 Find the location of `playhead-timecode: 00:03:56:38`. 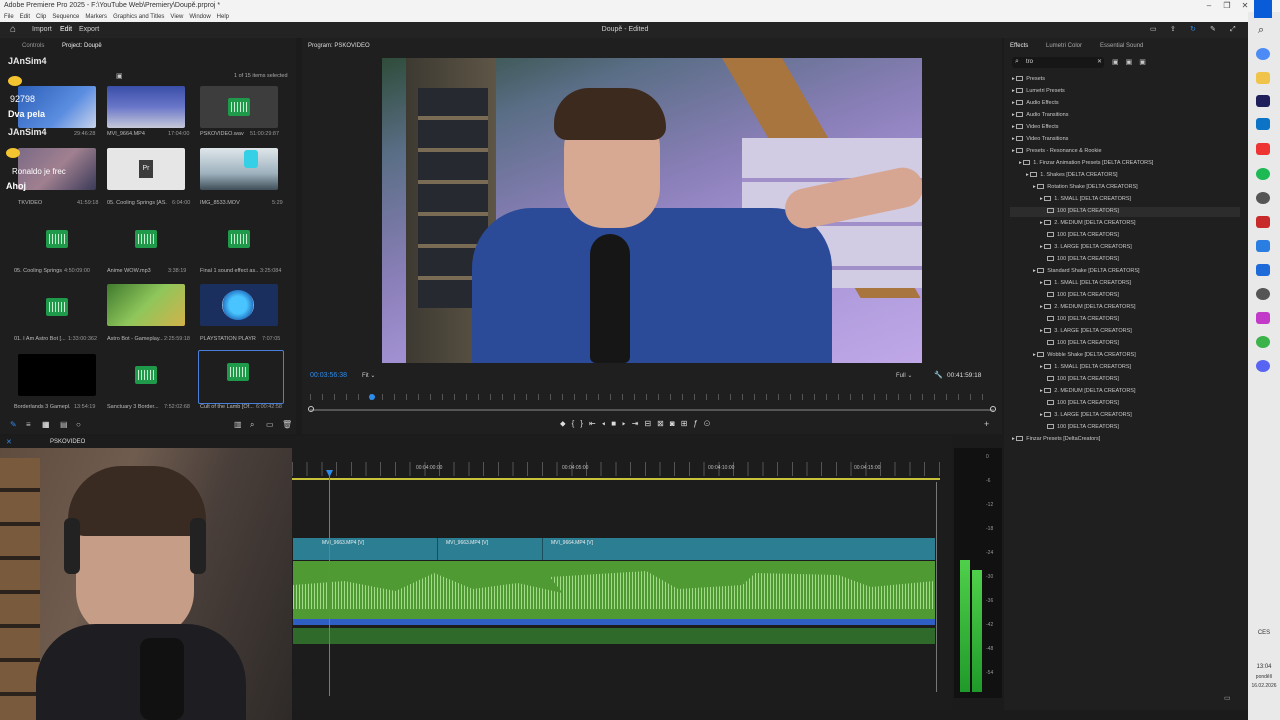

playhead-timecode: 00:03:56:38 is located at coordinates (328, 375).